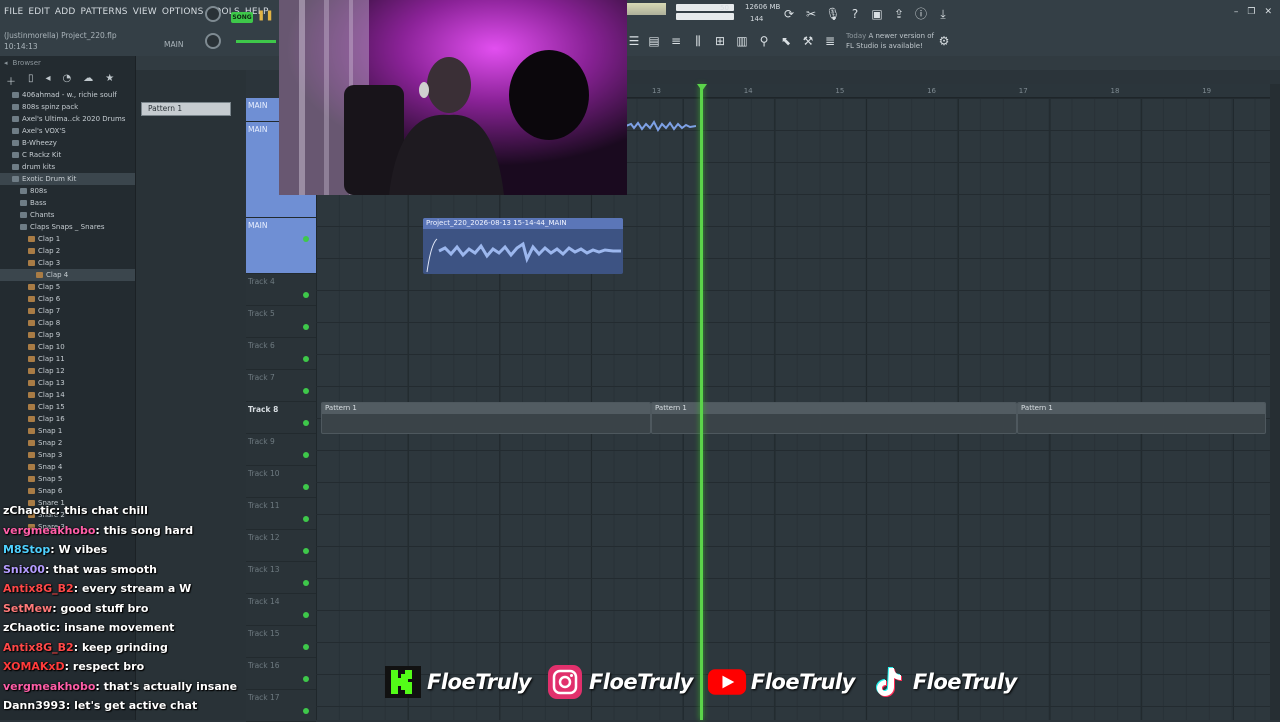  Describe the element at coordinates (899, 14) in the screenshot. I see `export-icon: ⇪` at that location.